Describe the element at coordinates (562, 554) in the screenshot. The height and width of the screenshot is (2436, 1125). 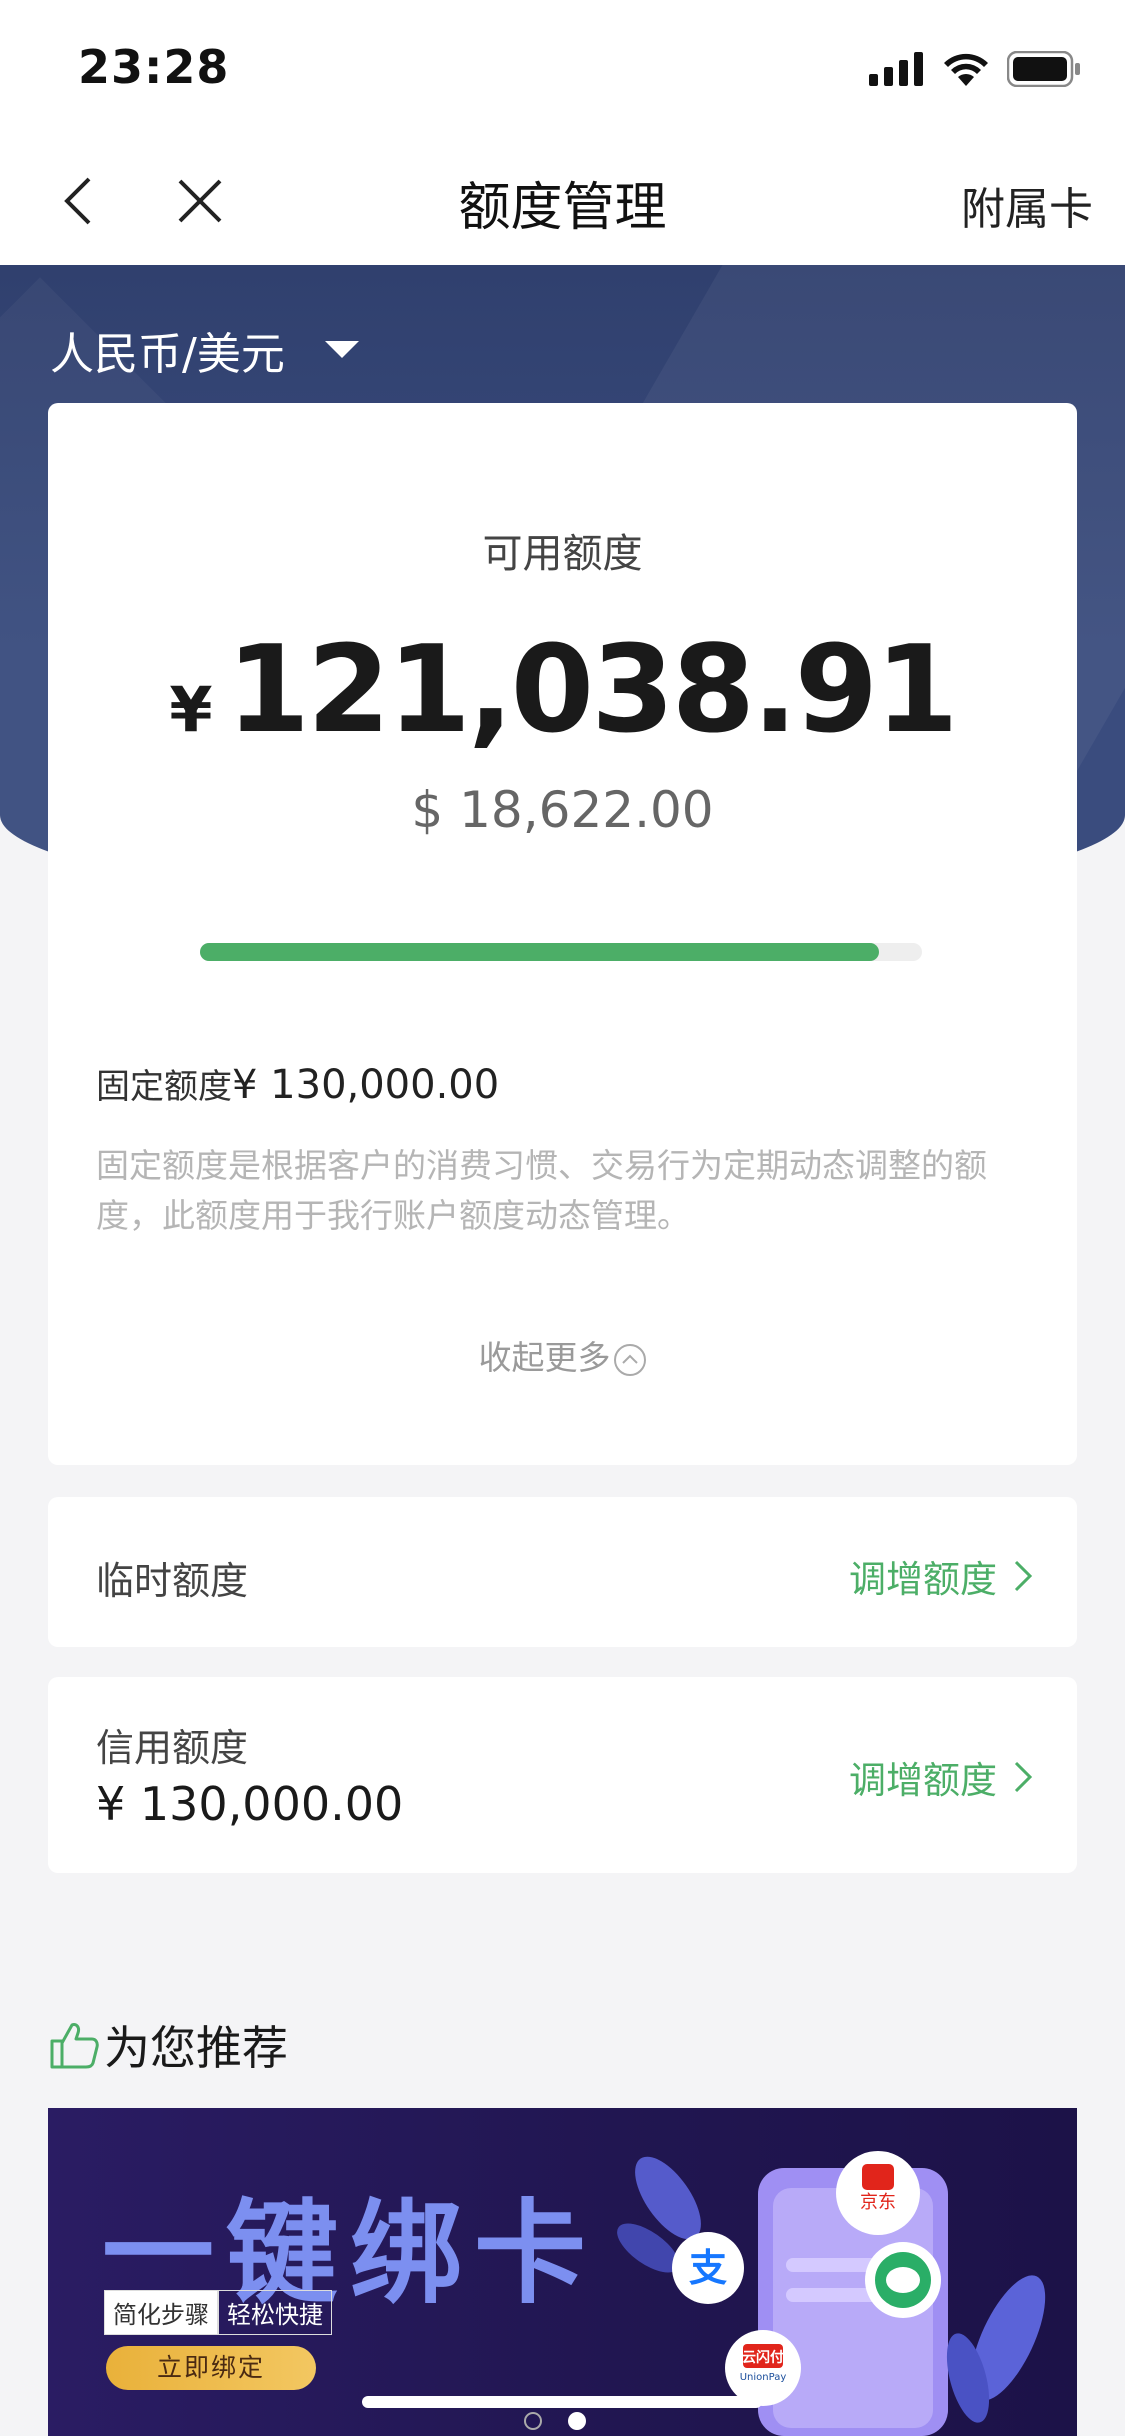
I see `available-limit-label: 可用额度` at that location.